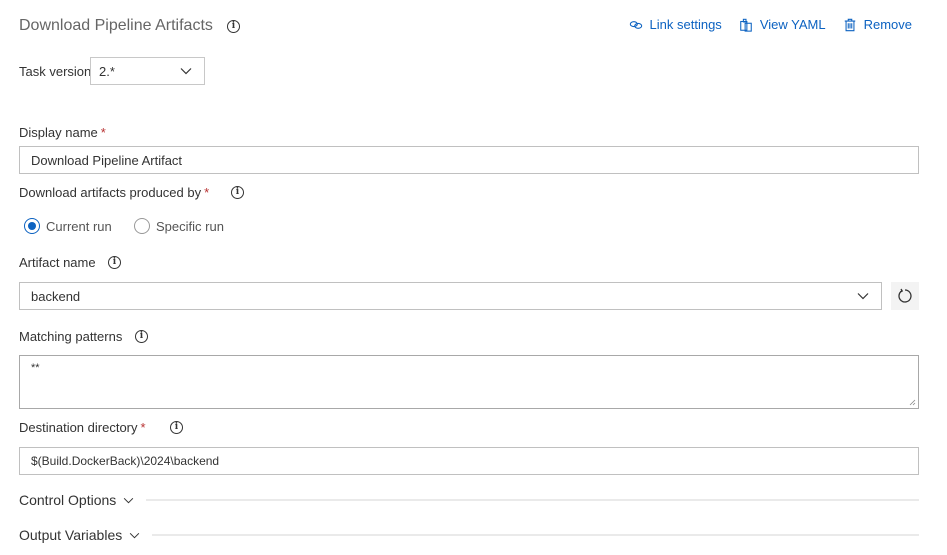 This screenshot has height=555, width=947. Describe the element at coordinates (849, 24) in the screenshot. I see `trash-icon` at that location.